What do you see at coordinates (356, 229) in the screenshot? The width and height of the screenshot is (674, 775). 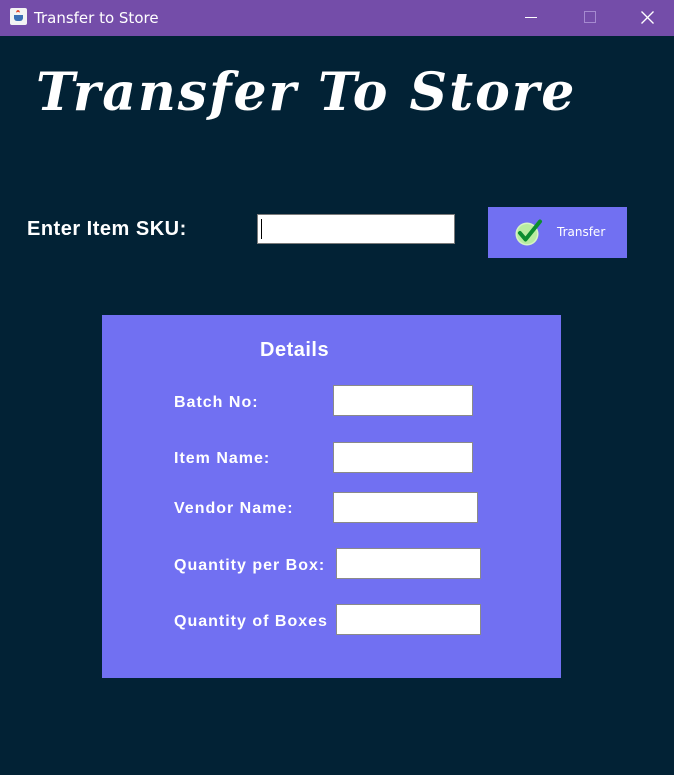 I see `sku-input` at bounding box center [356, 229].